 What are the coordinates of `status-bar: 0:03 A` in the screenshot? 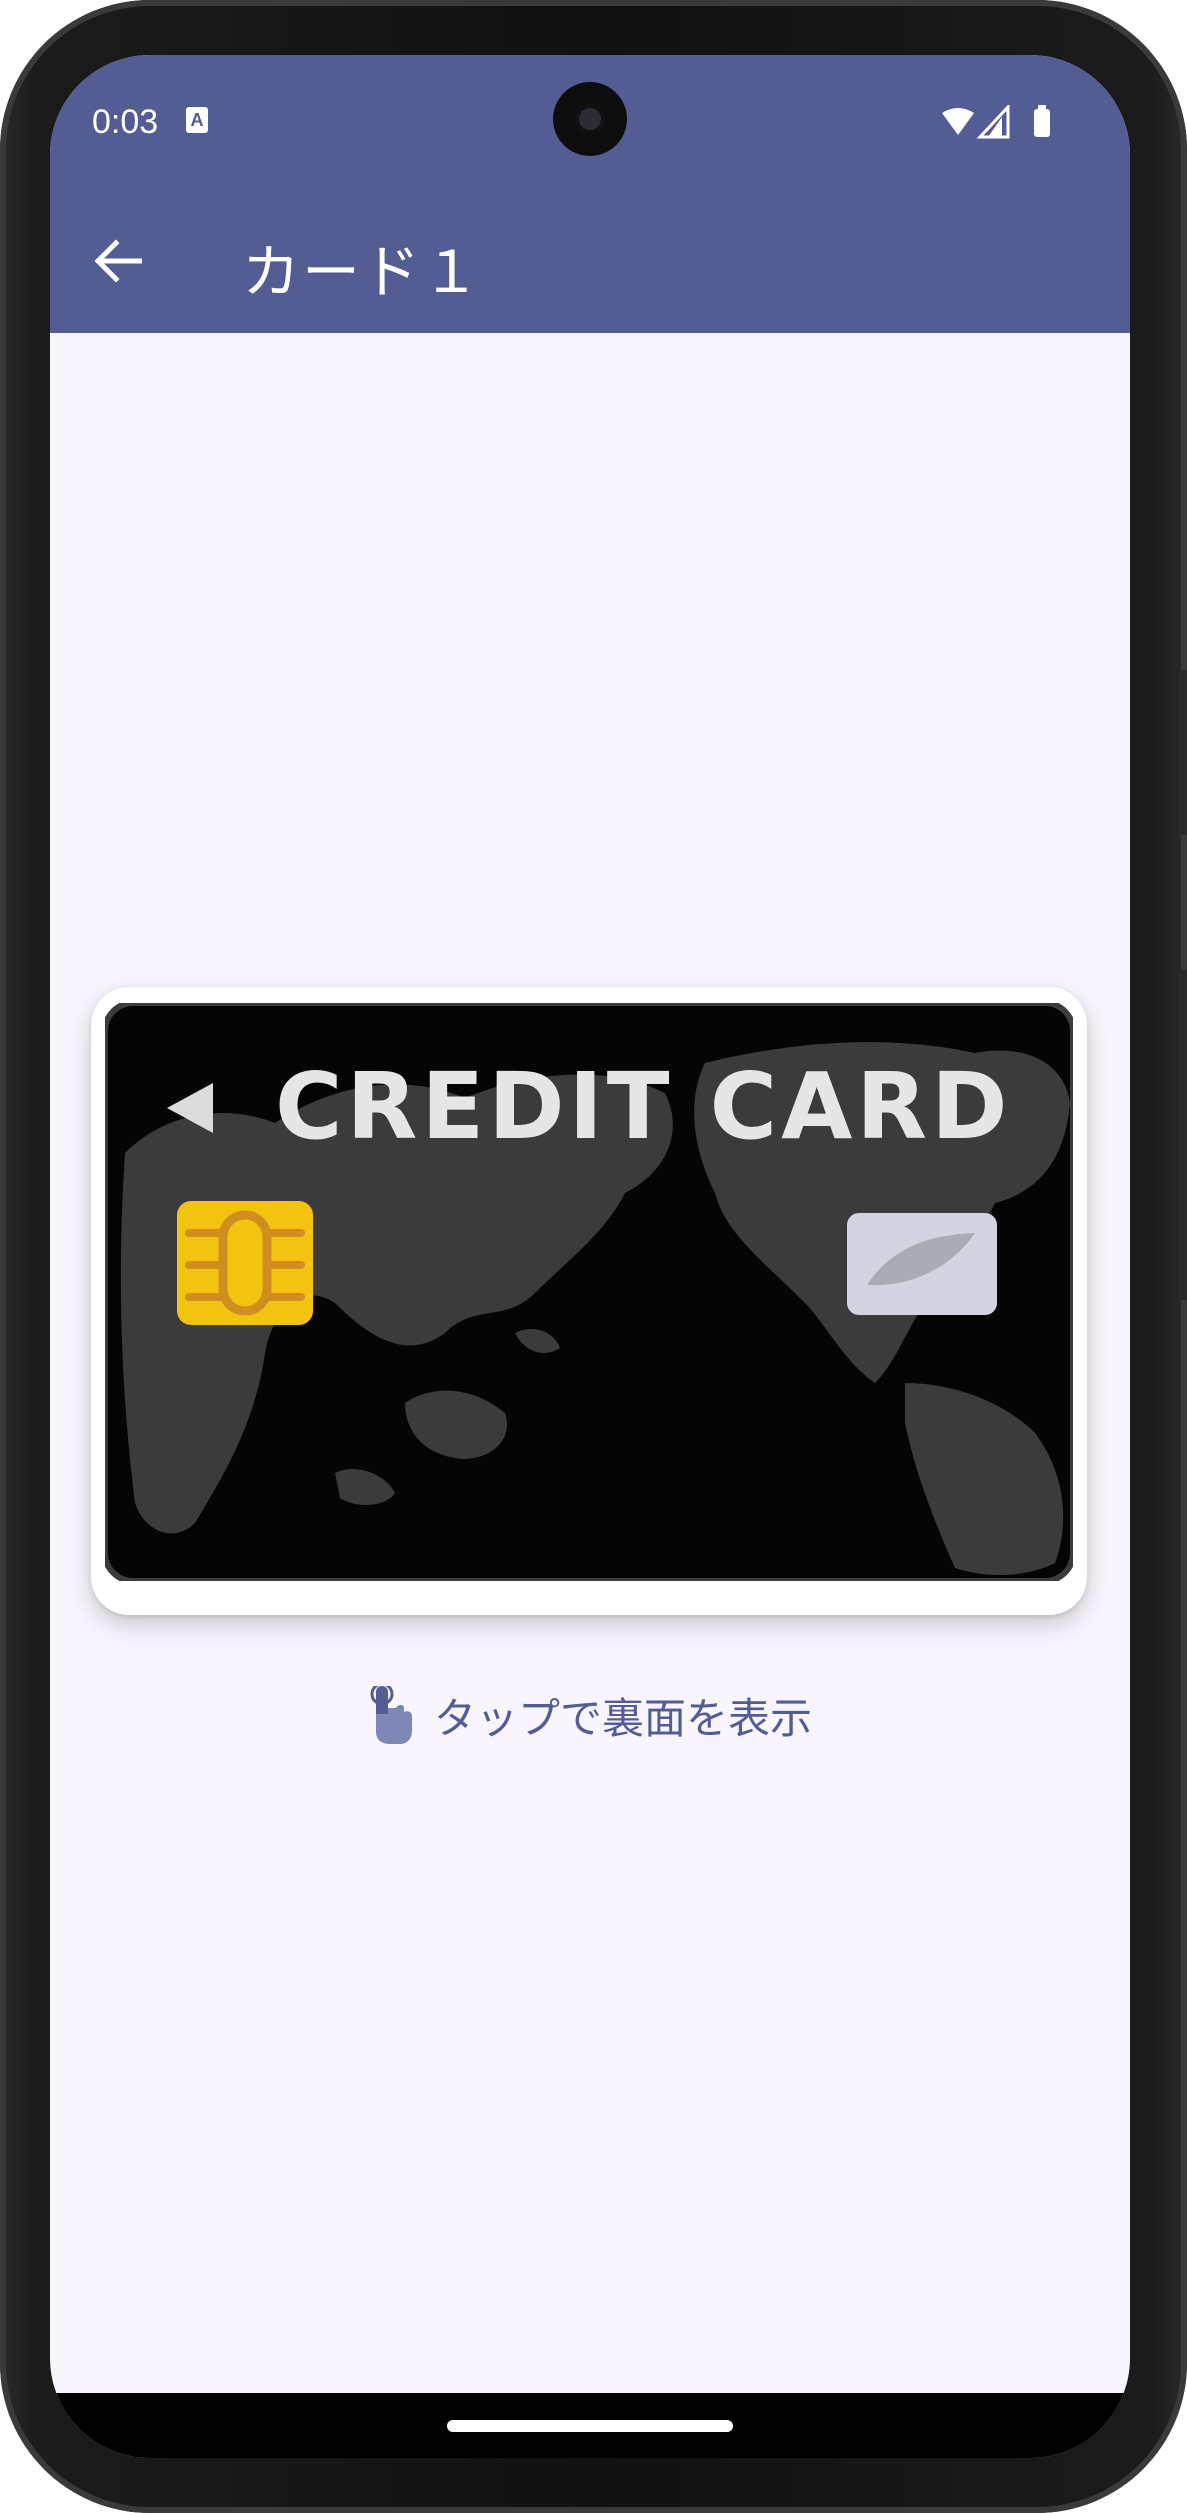 It's located at (590, 120).